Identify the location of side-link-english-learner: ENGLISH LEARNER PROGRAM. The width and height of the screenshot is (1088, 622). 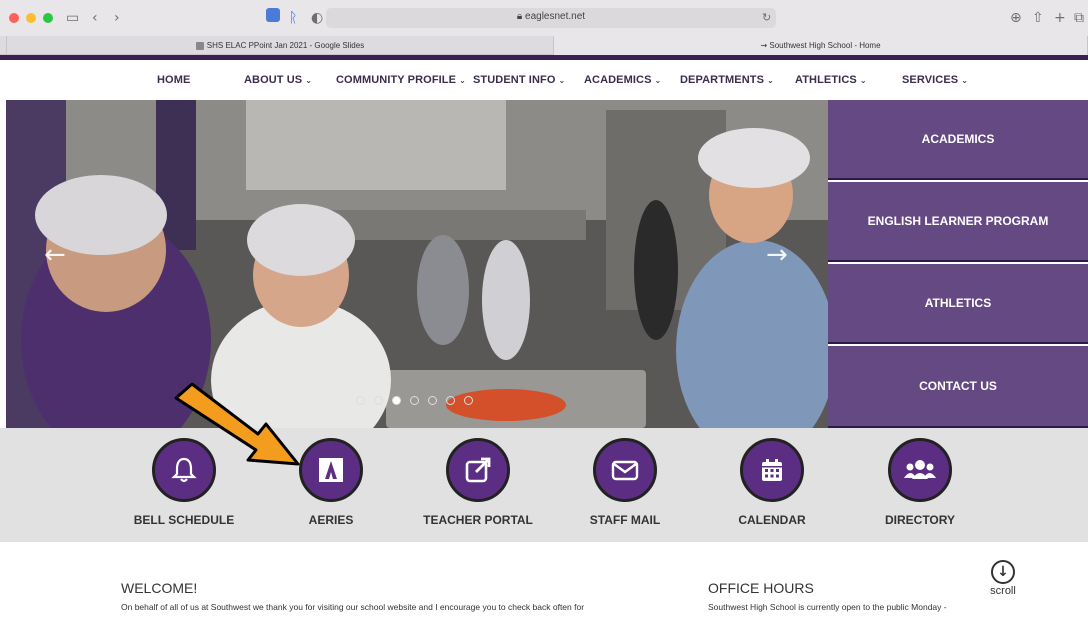
(958, 222).